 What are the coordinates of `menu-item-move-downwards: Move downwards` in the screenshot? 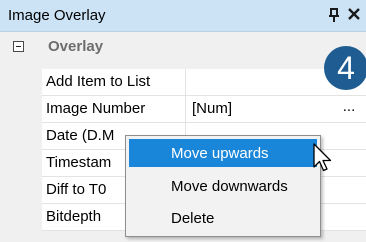 It's located at (223, 186).